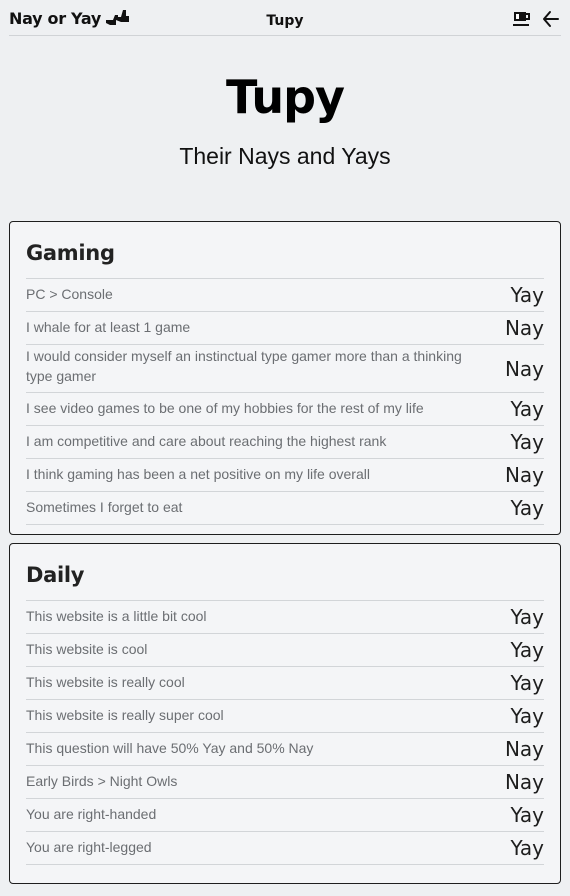  I want to click on question-row: You are right-handed Yay, so click(285, 815).